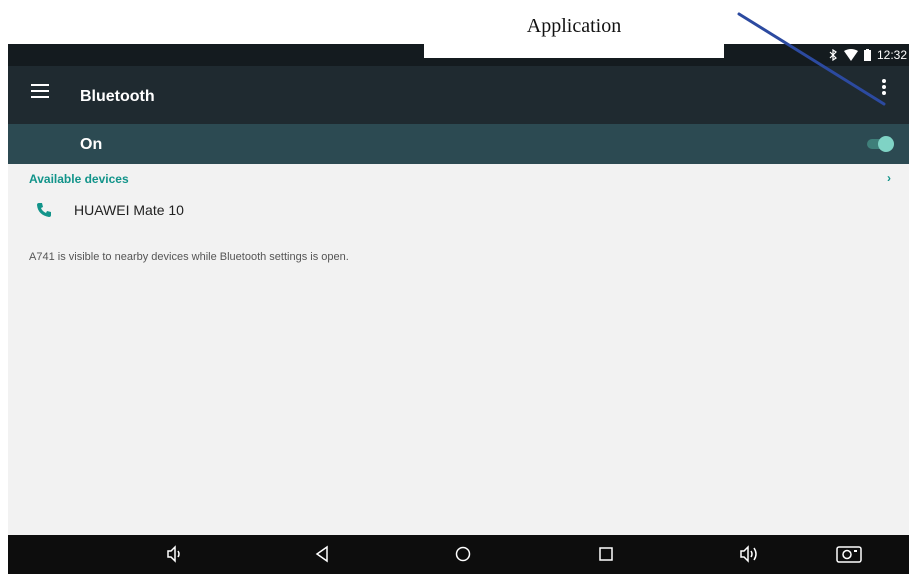 The width and height of the screenshot is (909, 574). What do you see at coordinates (463, 554) in the screenshot?
I see `home-icon` at bounding box center [463, 554].